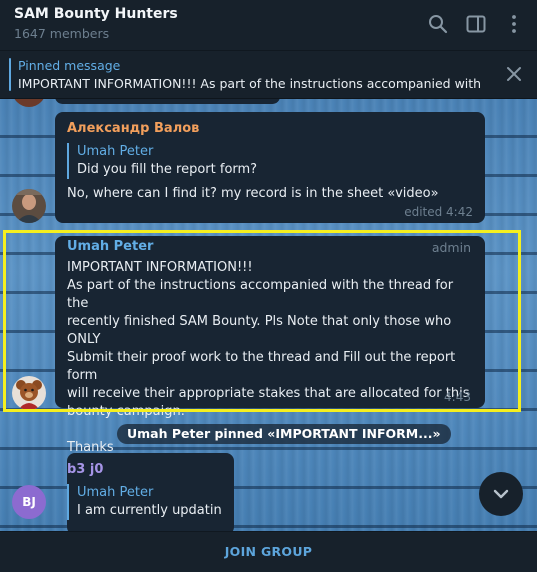 The image size is (537, 572). Describe the element at coordinates (29, 502) in the screenshot. I see `avatar-initials: BJ` at that location.